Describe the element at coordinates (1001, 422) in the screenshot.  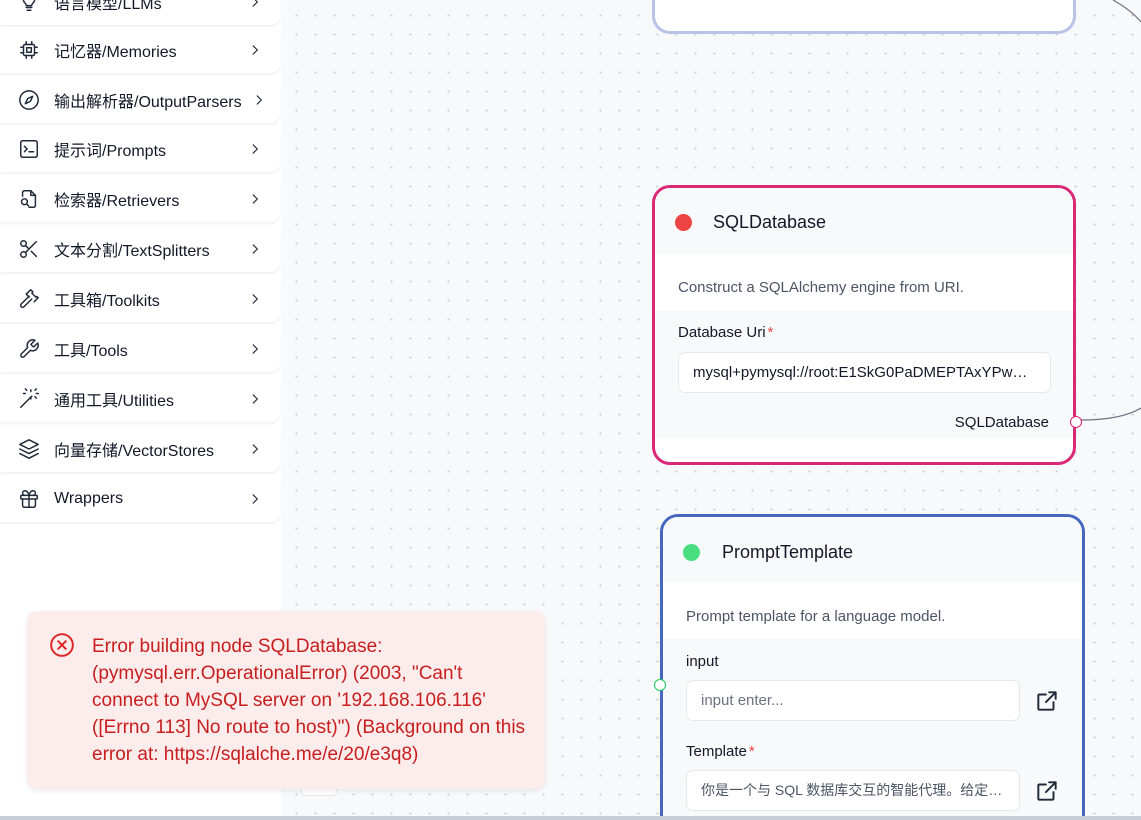
I see `output-label: SQLDatabase` at that location.